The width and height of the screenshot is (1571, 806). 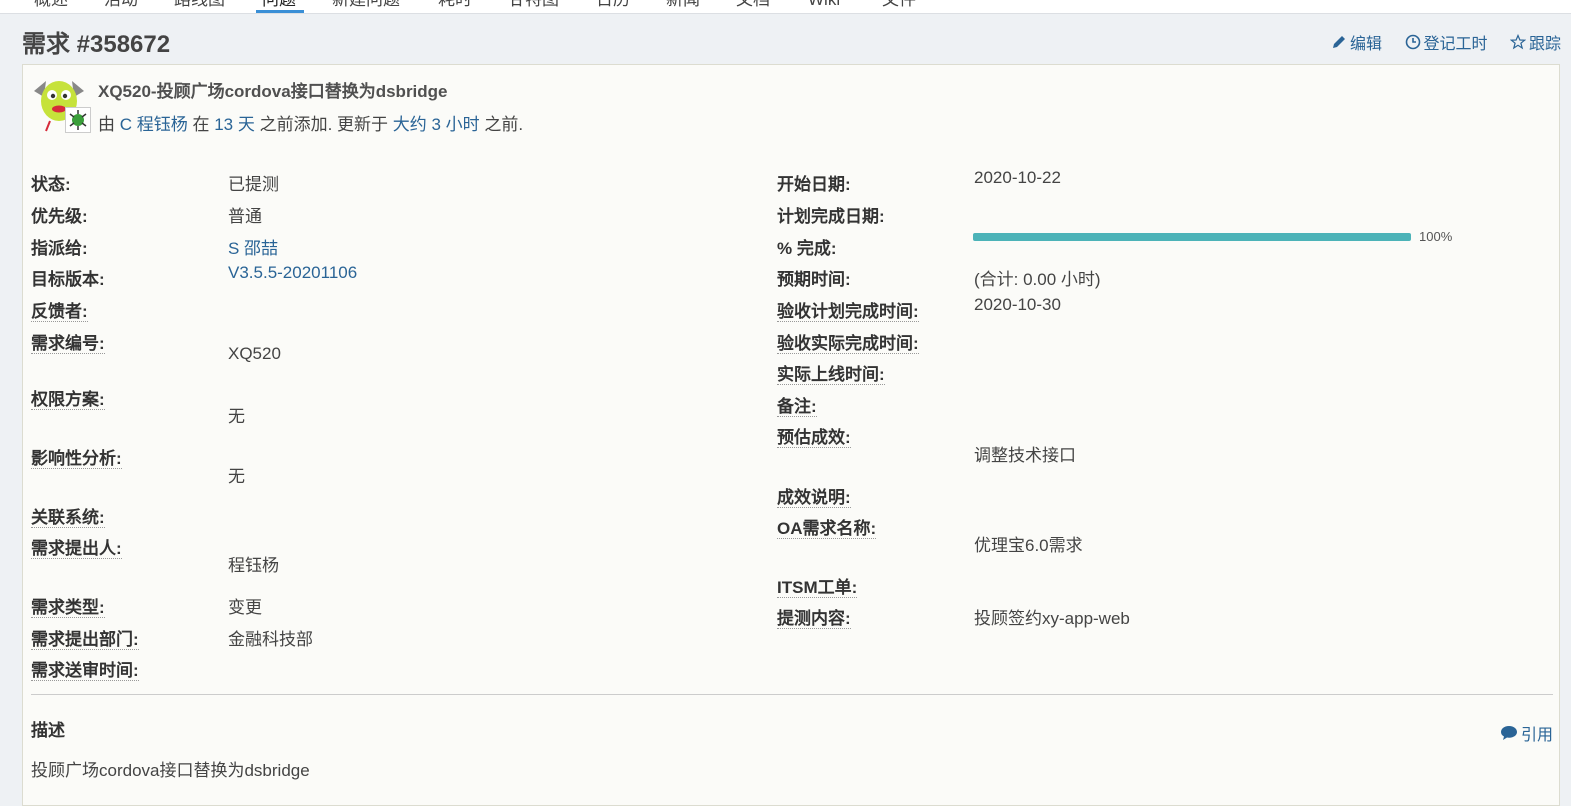 What do you see at coordinates (1017, 304) in the screenshot?
I see `acceptance-plan-value: 2020-10-30` at bounding box center [1017, 304].